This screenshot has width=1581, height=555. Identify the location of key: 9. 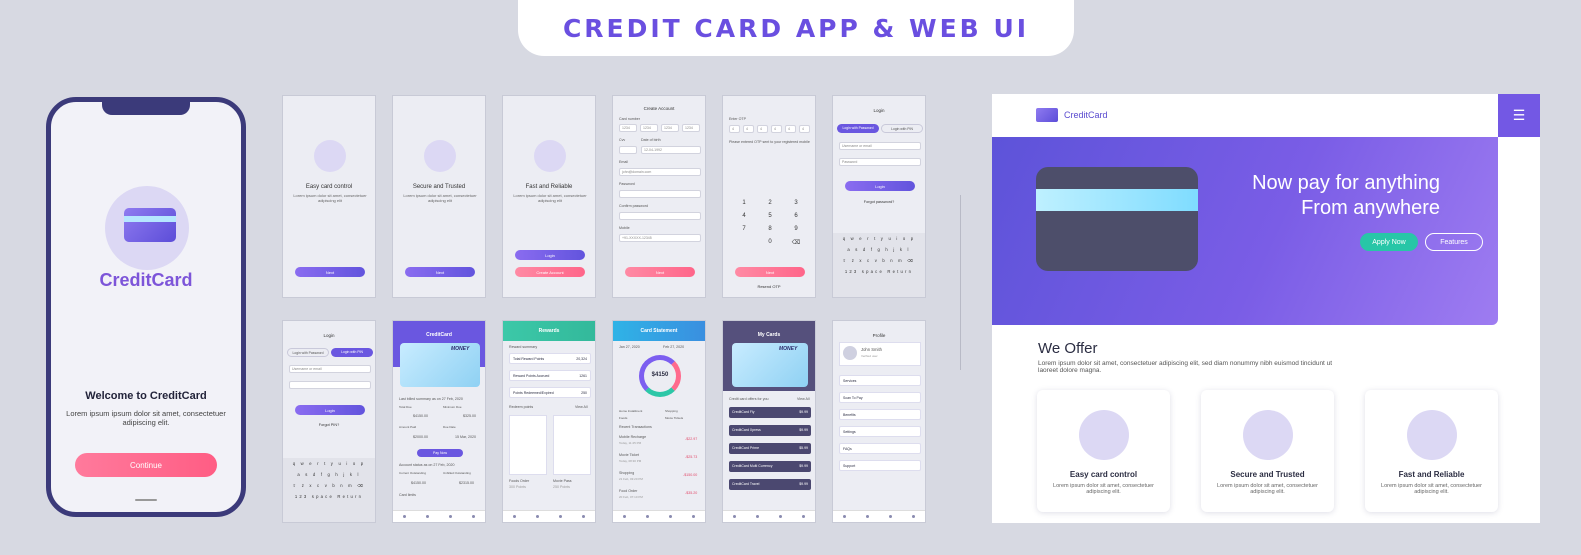
(796, 229).